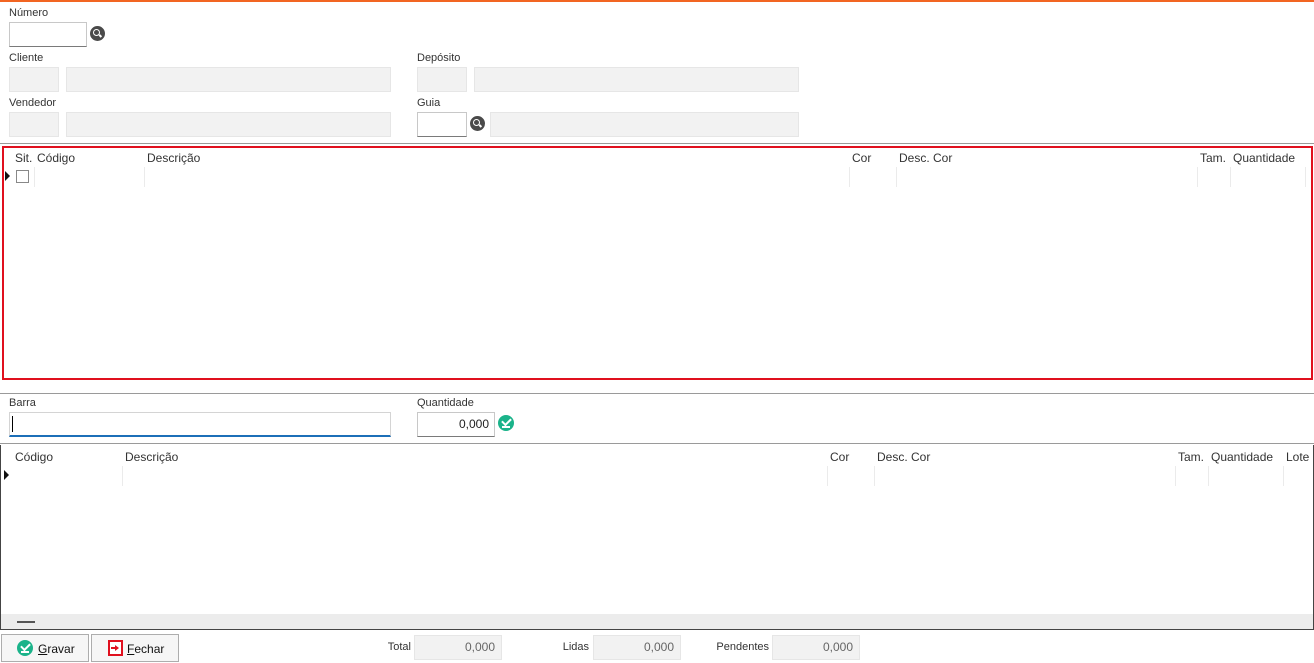  I want to click on guia-name-field, so click(644, 124).